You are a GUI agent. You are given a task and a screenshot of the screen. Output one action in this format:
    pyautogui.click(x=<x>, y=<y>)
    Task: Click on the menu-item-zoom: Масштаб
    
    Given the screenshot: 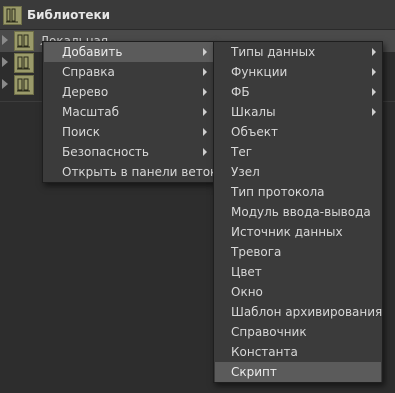 What is the action you would take?
    pyautogui.click(x=128, y=112)
    